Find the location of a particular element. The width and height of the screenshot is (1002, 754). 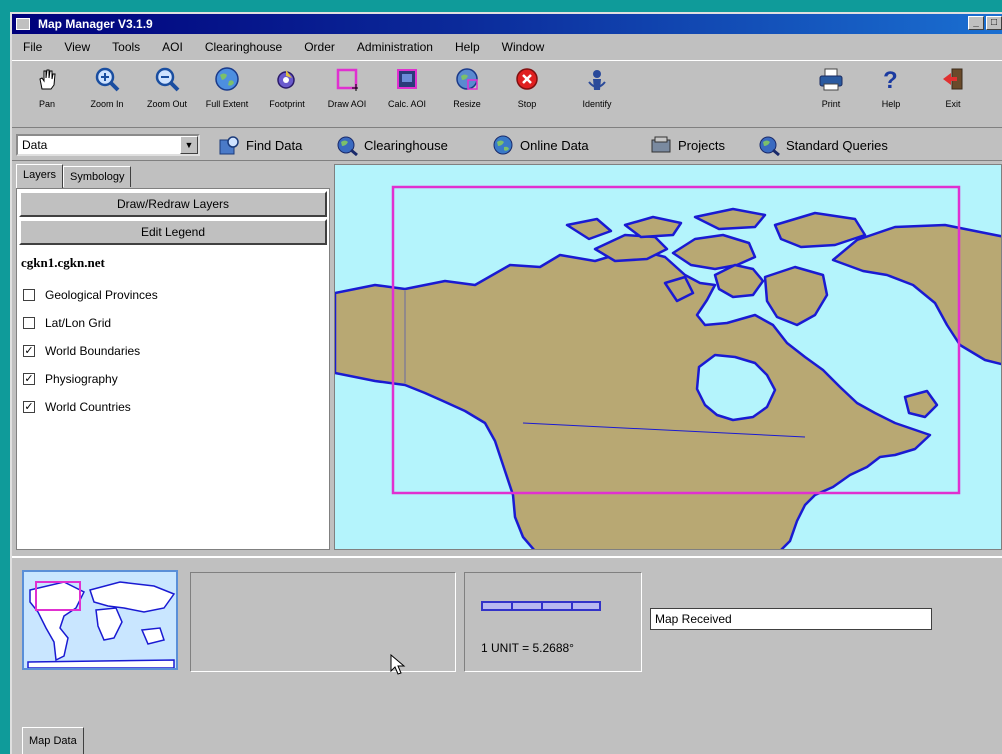

menu-administration: Administration is located at coordinates (395, 47).